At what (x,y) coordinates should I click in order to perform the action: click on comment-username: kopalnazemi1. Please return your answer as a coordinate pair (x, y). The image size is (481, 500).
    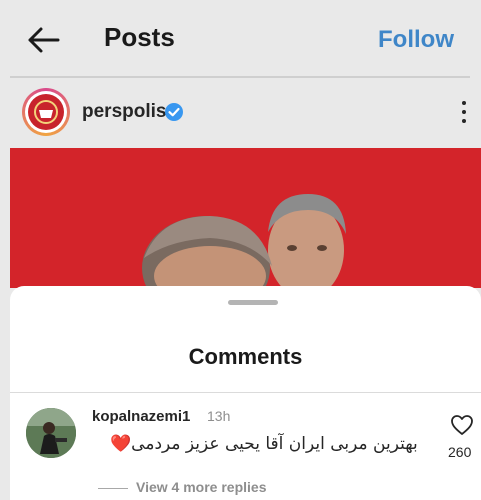
    Looking at the image, I should click on (141, 416).